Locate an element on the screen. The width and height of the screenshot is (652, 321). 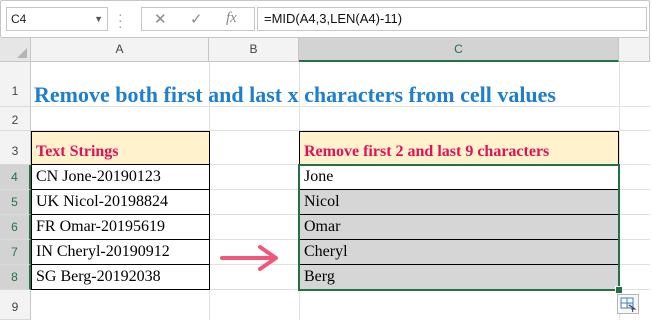
formula-input: =MID(A4,3,LEN(A4)-11) is located at coordinates (452, 19).